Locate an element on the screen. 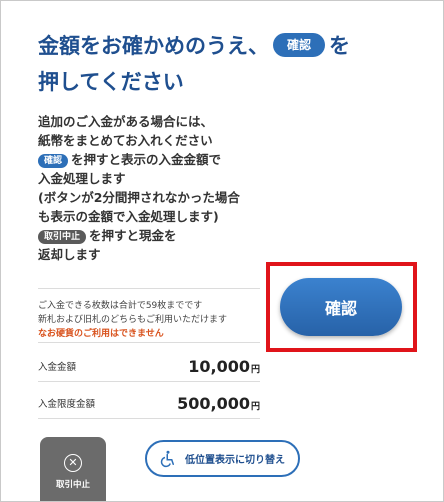 The image size is (444, 502). instruction-text: を押すと表示の入金金額で is located at coordinates (146, 159).